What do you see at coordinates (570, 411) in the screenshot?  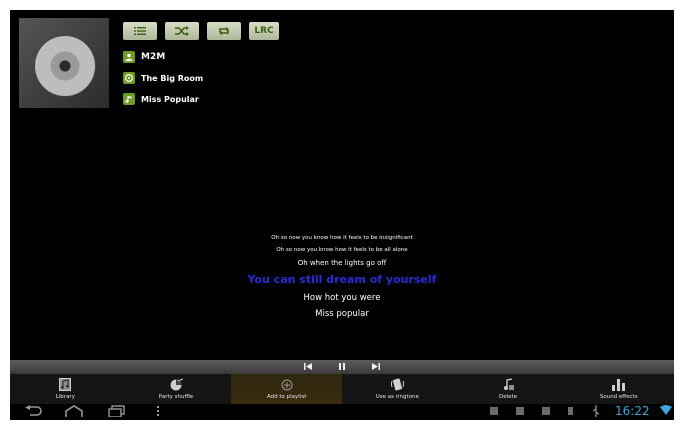 I see `battery-status-icon` at bounding box center [570, 411].